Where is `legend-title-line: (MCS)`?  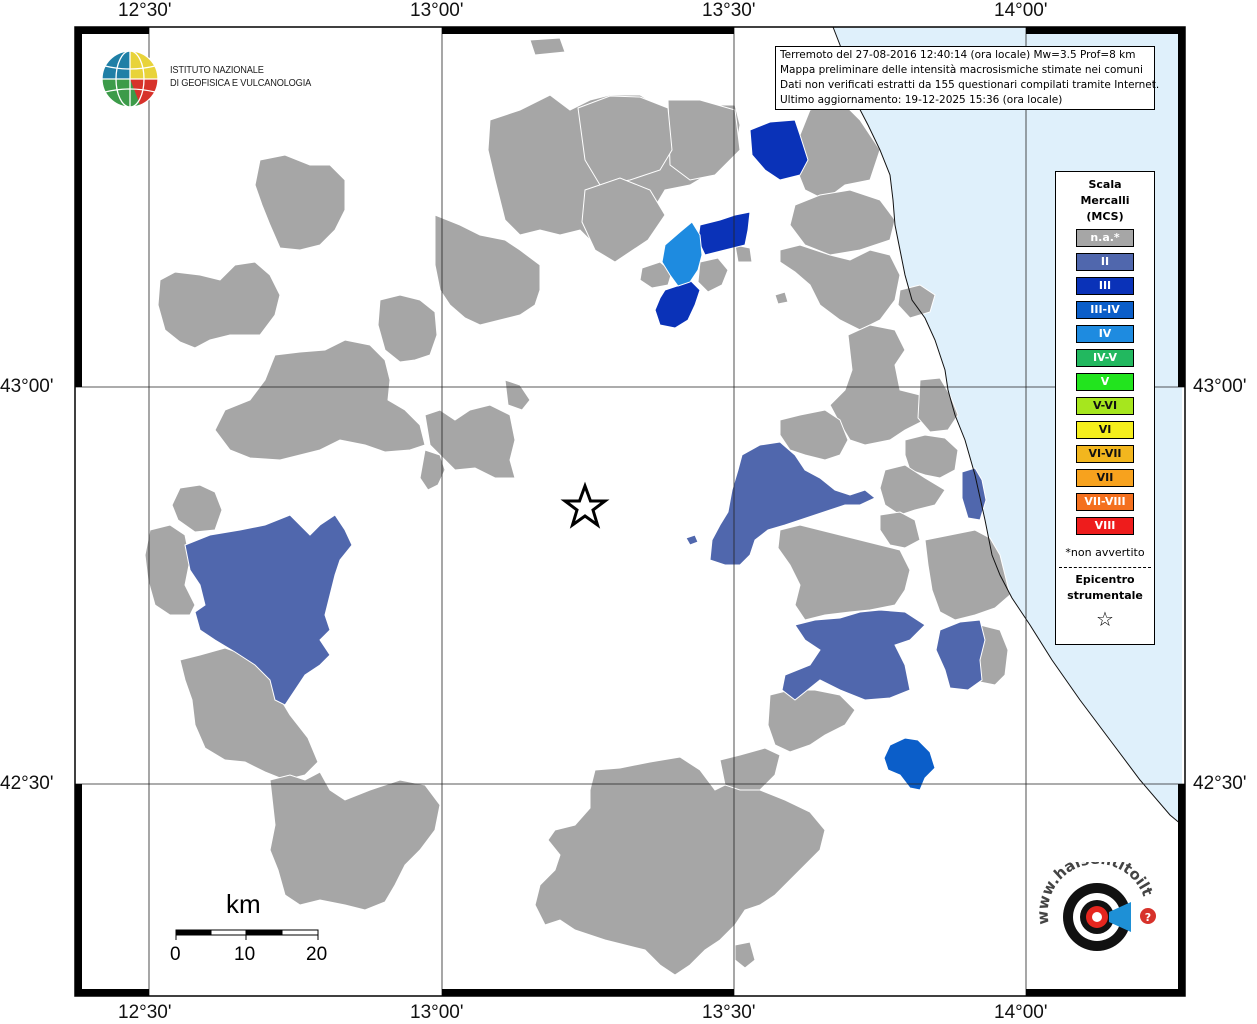 legend-title-line: (MCS) is located at coordinates (1105, 216).